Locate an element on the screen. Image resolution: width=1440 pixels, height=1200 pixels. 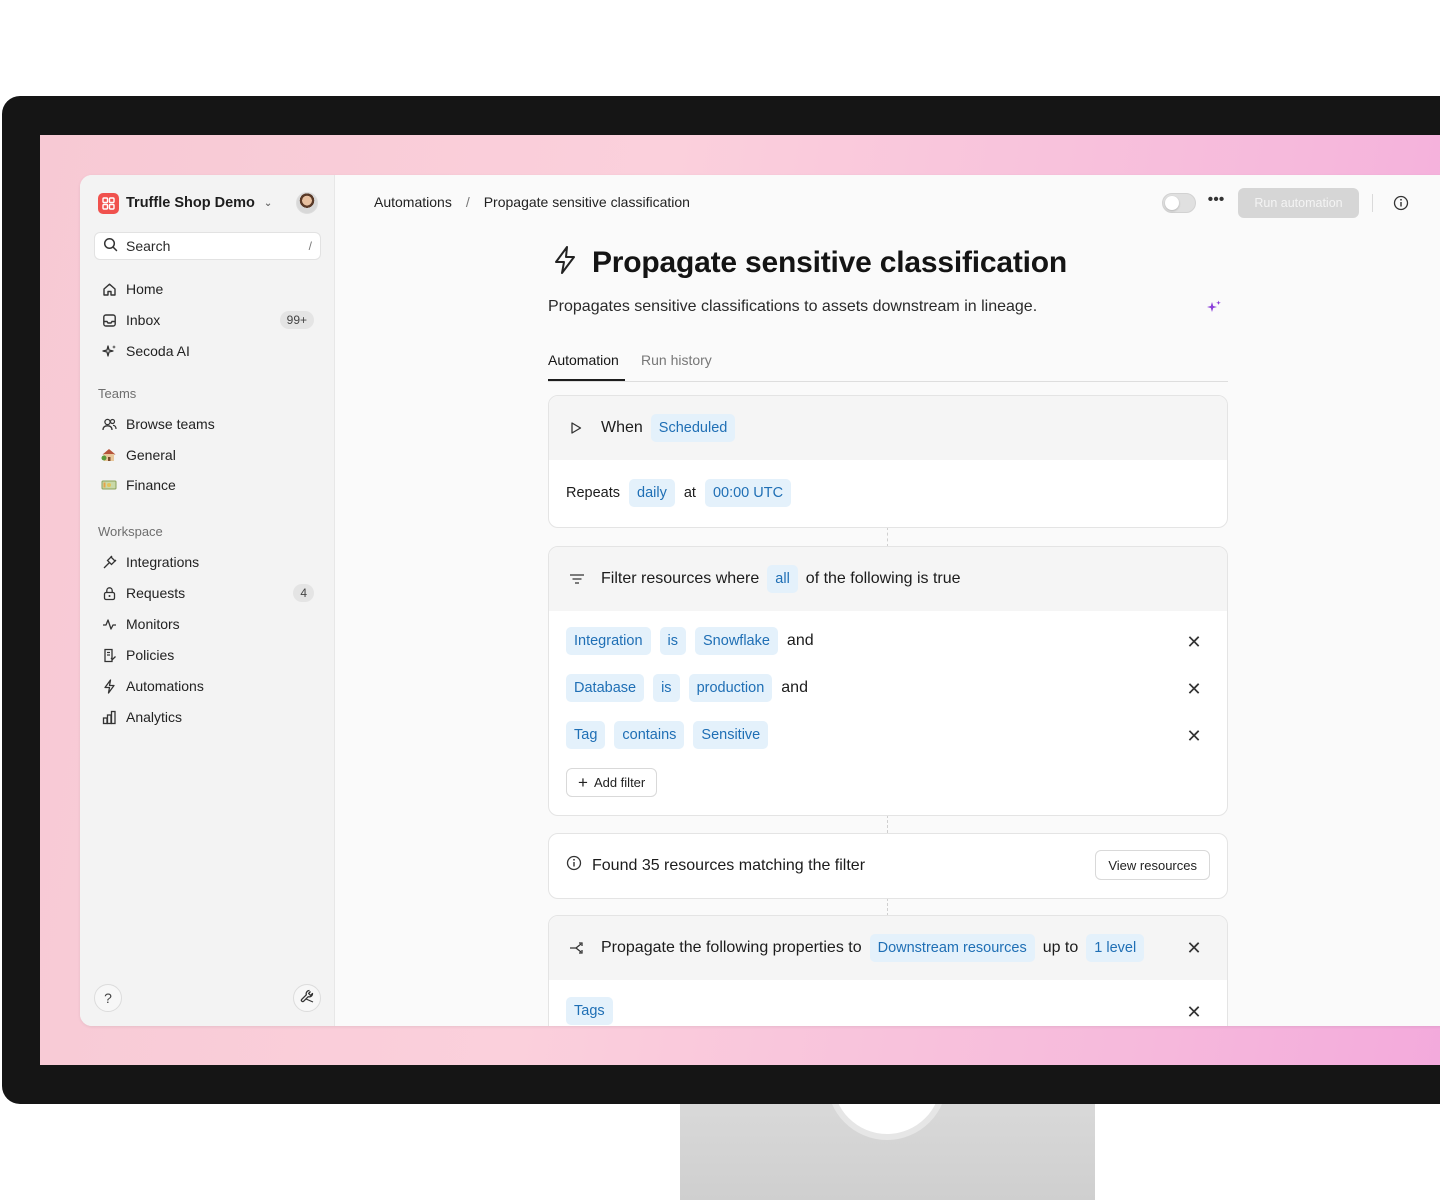
avatar is located at coordinates (307, 203).